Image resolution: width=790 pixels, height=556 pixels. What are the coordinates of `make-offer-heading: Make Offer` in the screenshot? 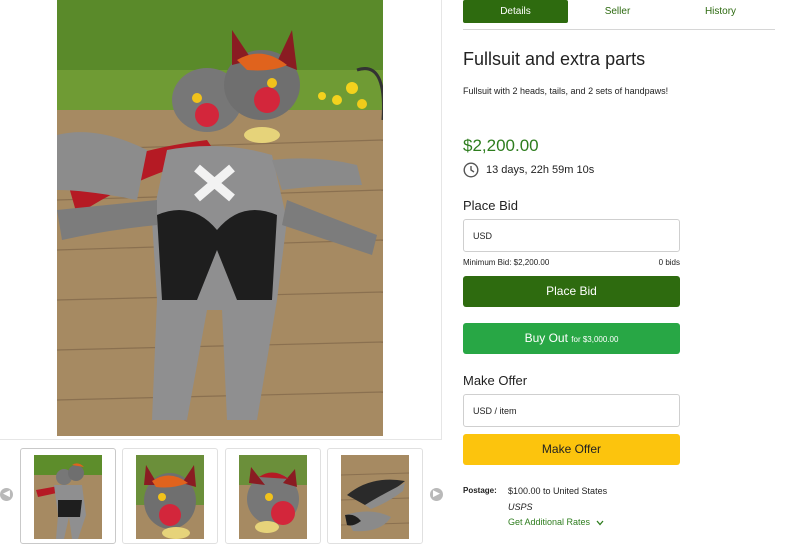 It's located at (495, 380).